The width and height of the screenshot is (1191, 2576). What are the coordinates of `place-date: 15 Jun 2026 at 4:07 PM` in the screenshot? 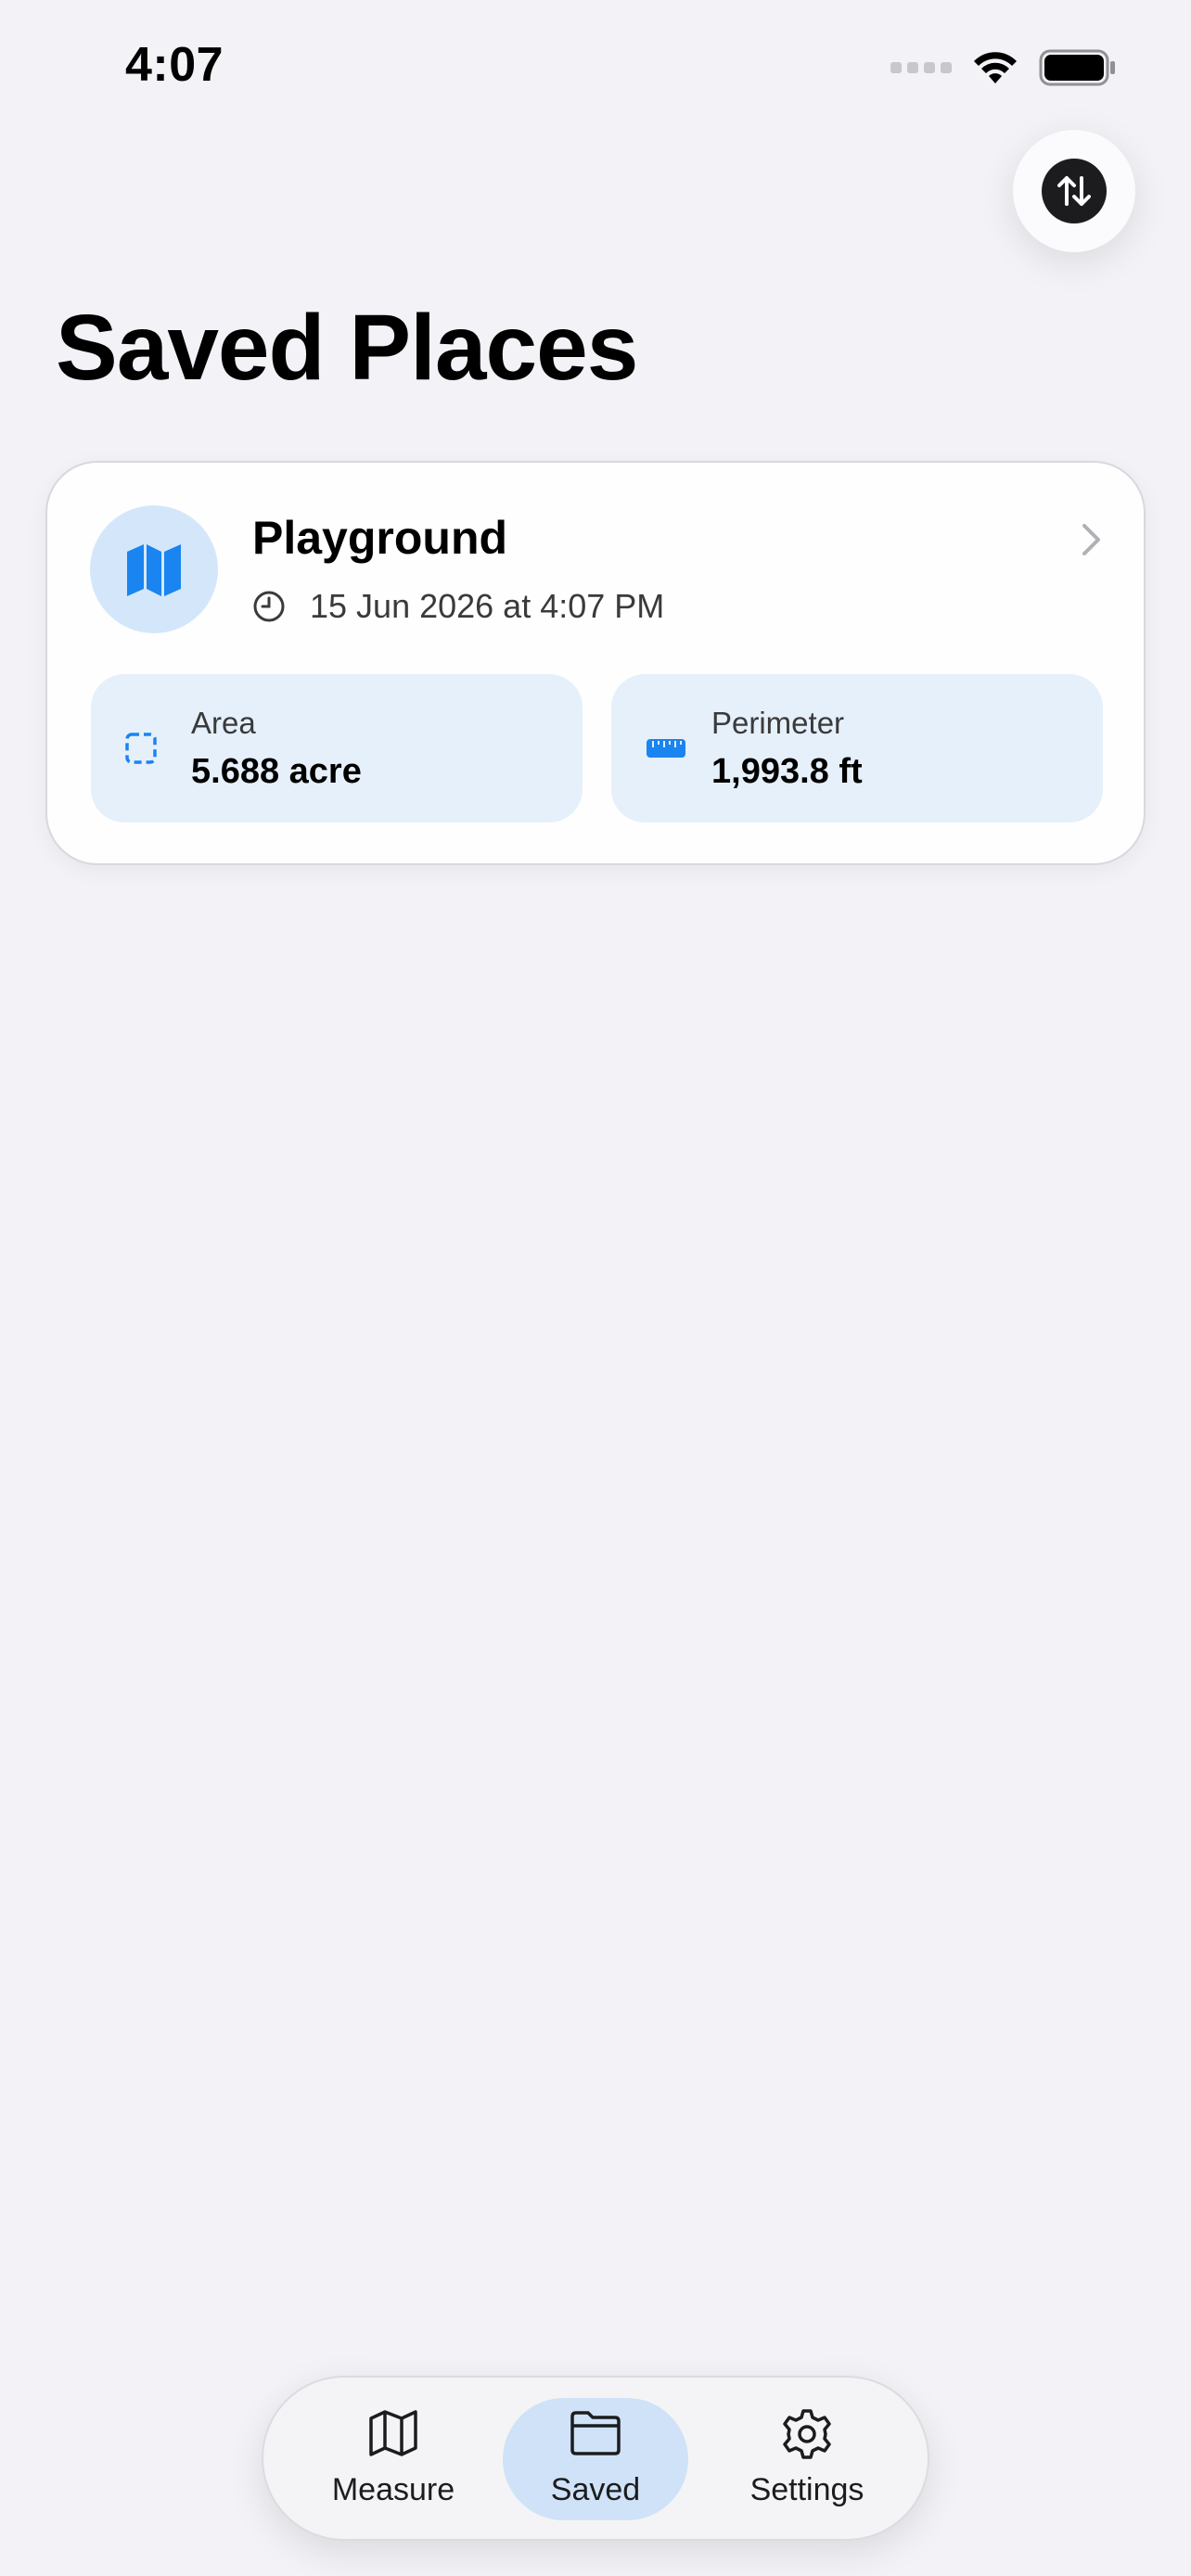 It's located at (488, 606).